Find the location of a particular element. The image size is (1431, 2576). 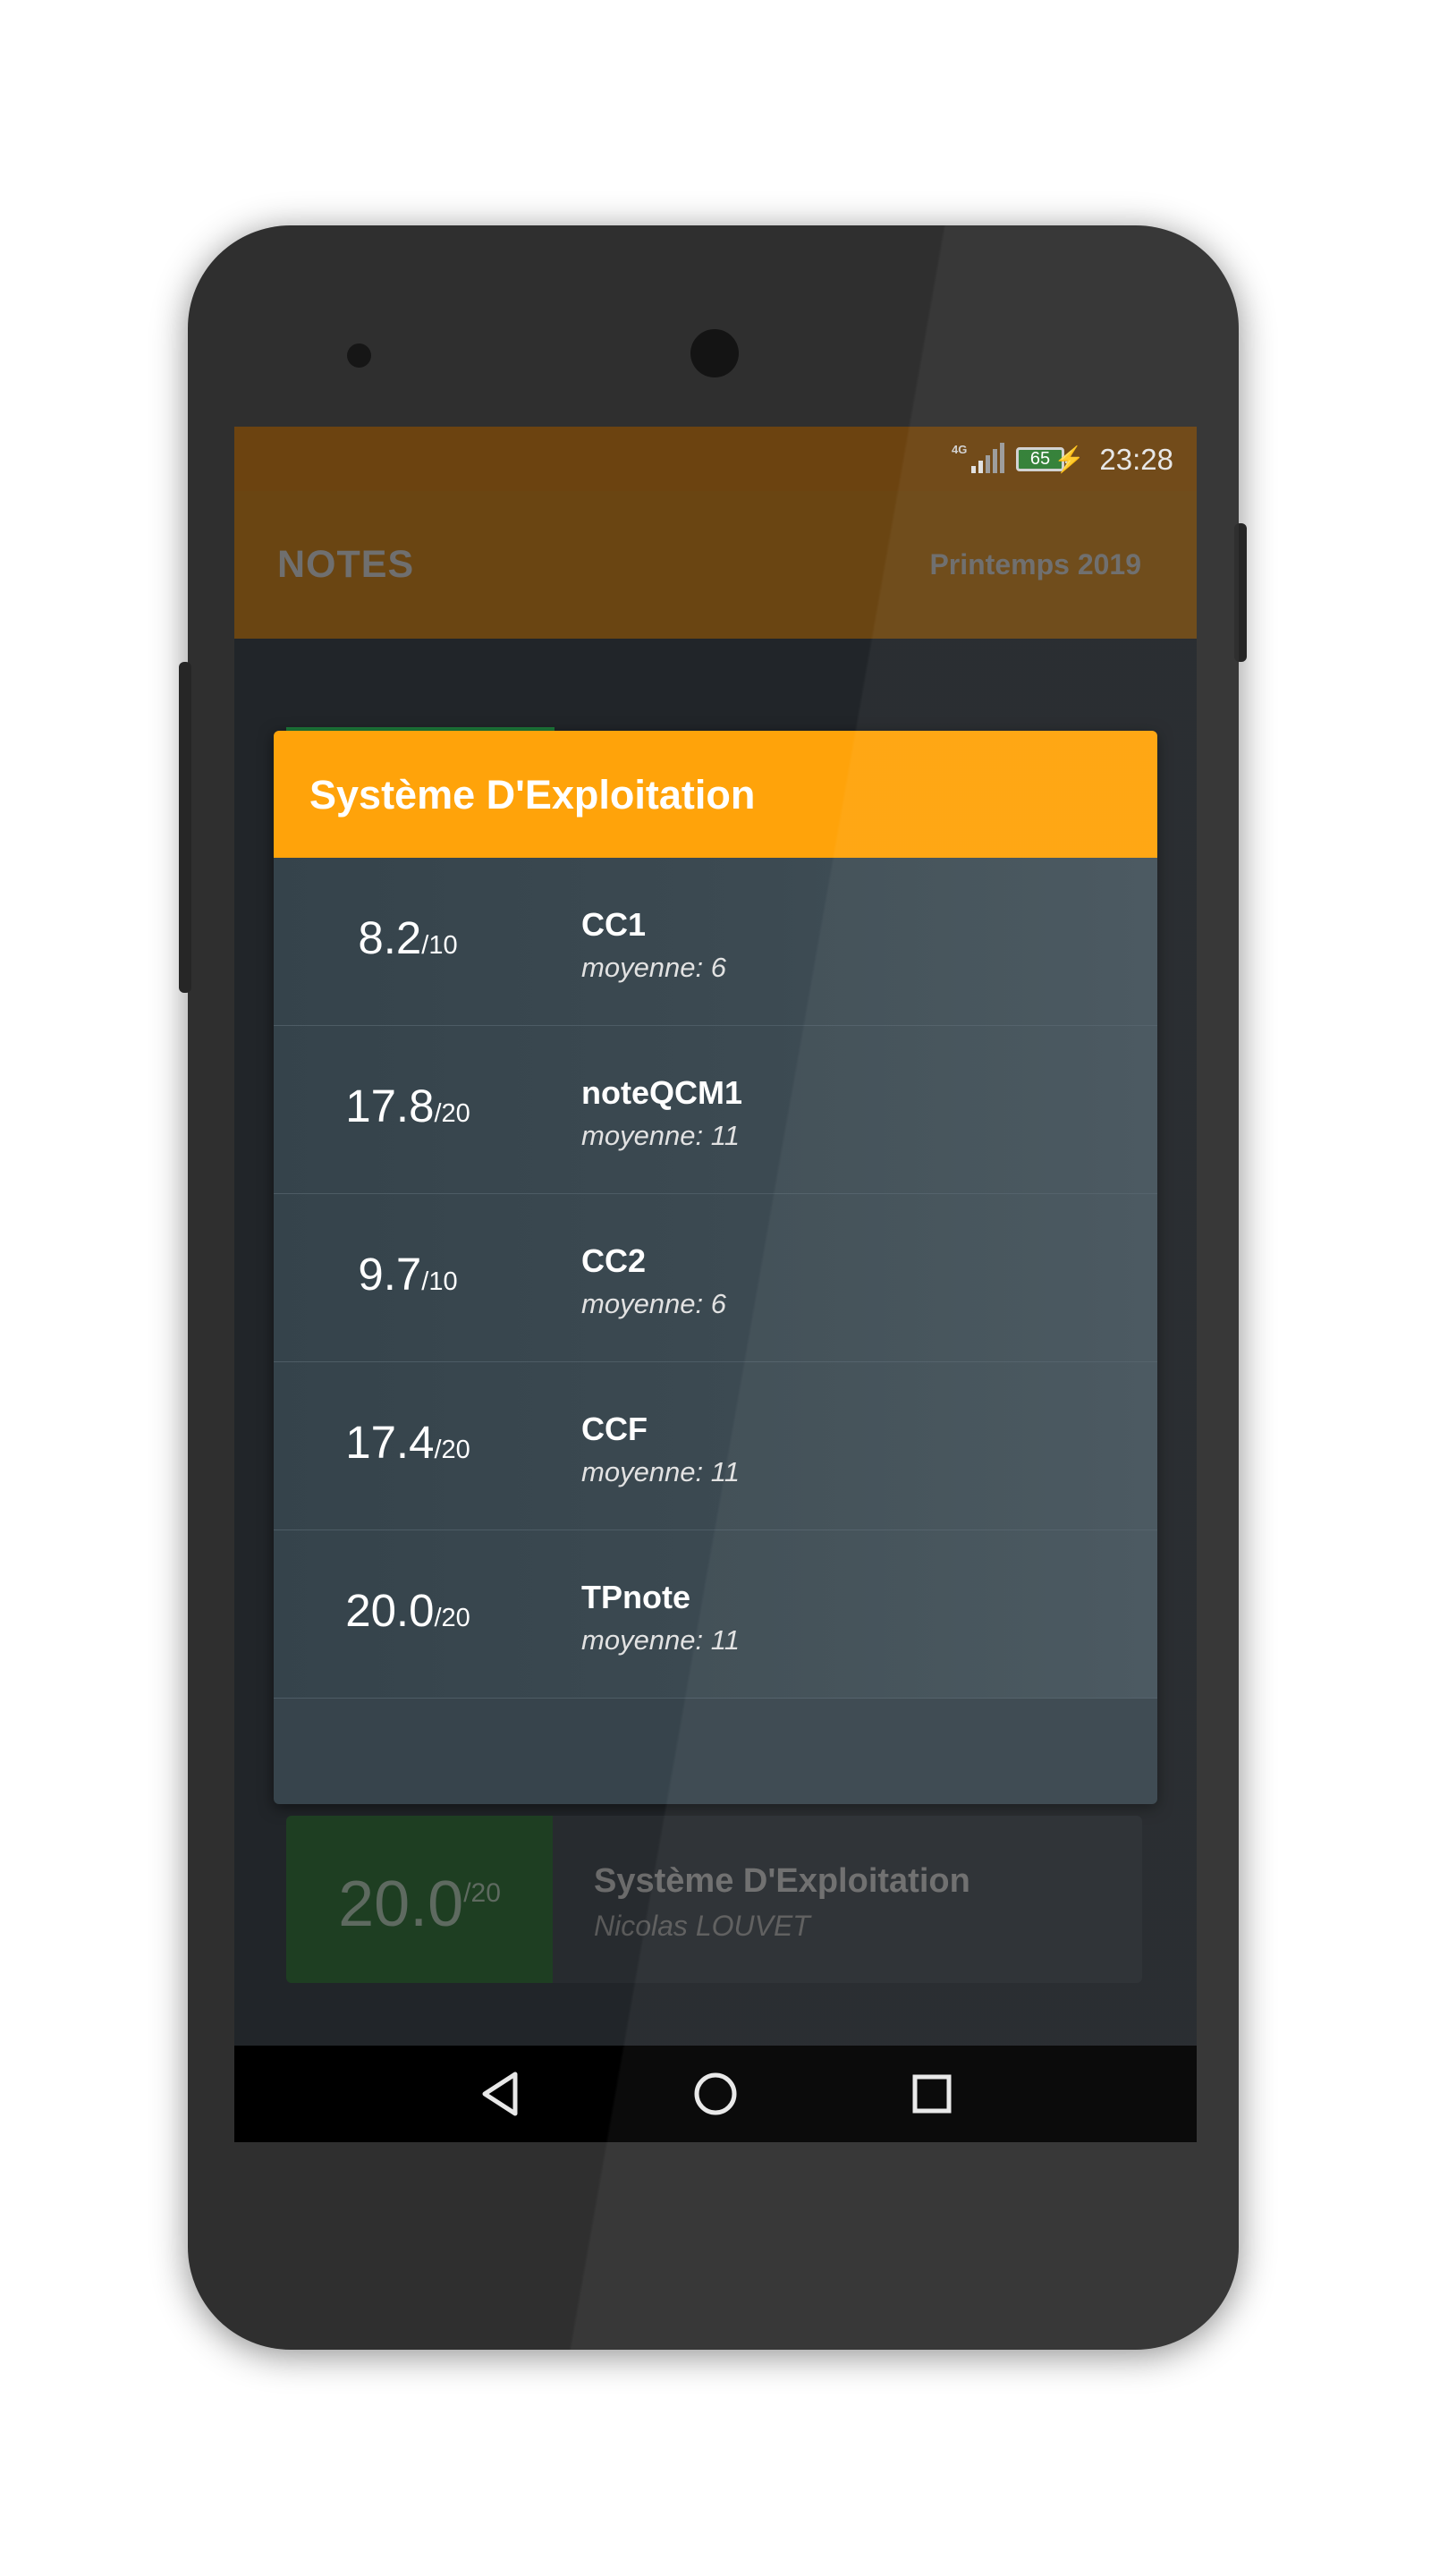

grade-name: CC2 is located at coordinates (614, 1260).